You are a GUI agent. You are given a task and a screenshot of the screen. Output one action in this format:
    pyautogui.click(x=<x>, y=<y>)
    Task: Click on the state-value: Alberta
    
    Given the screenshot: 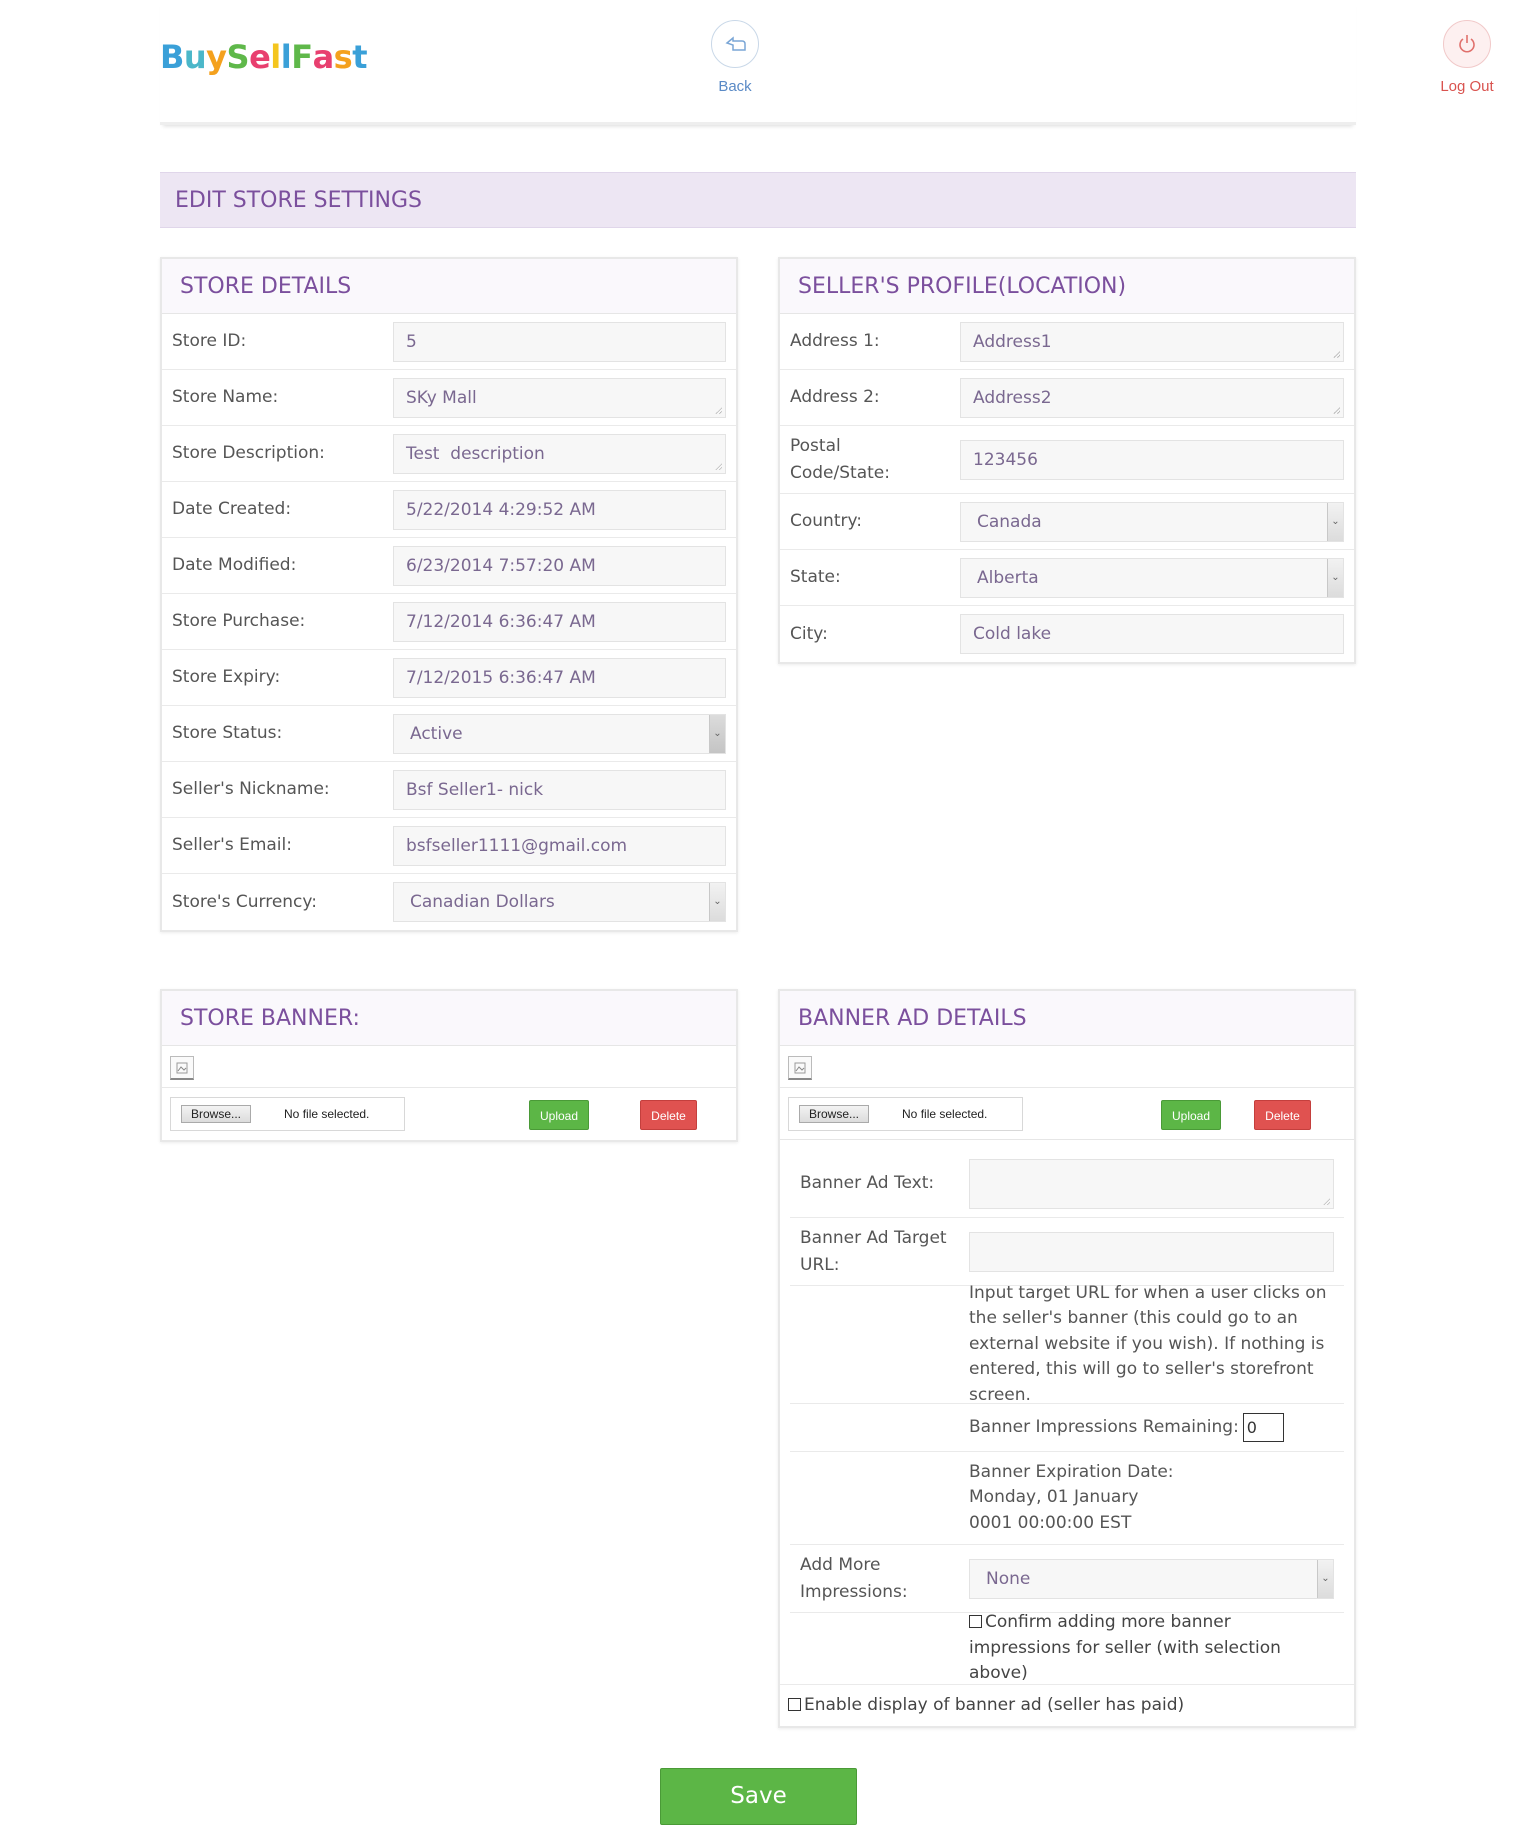 What is the action you would take?
    pyautogui.click(x=1008, y=577)
    